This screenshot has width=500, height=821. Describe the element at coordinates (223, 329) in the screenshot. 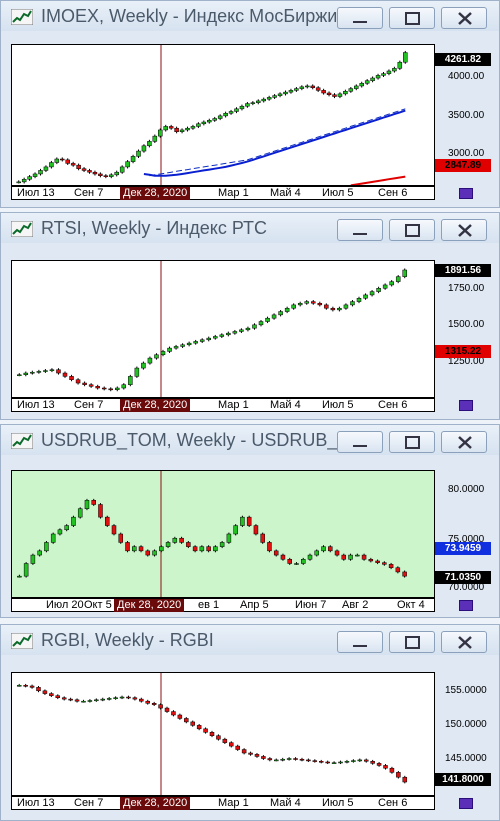

I see `price-chart-rtsi` at that location.